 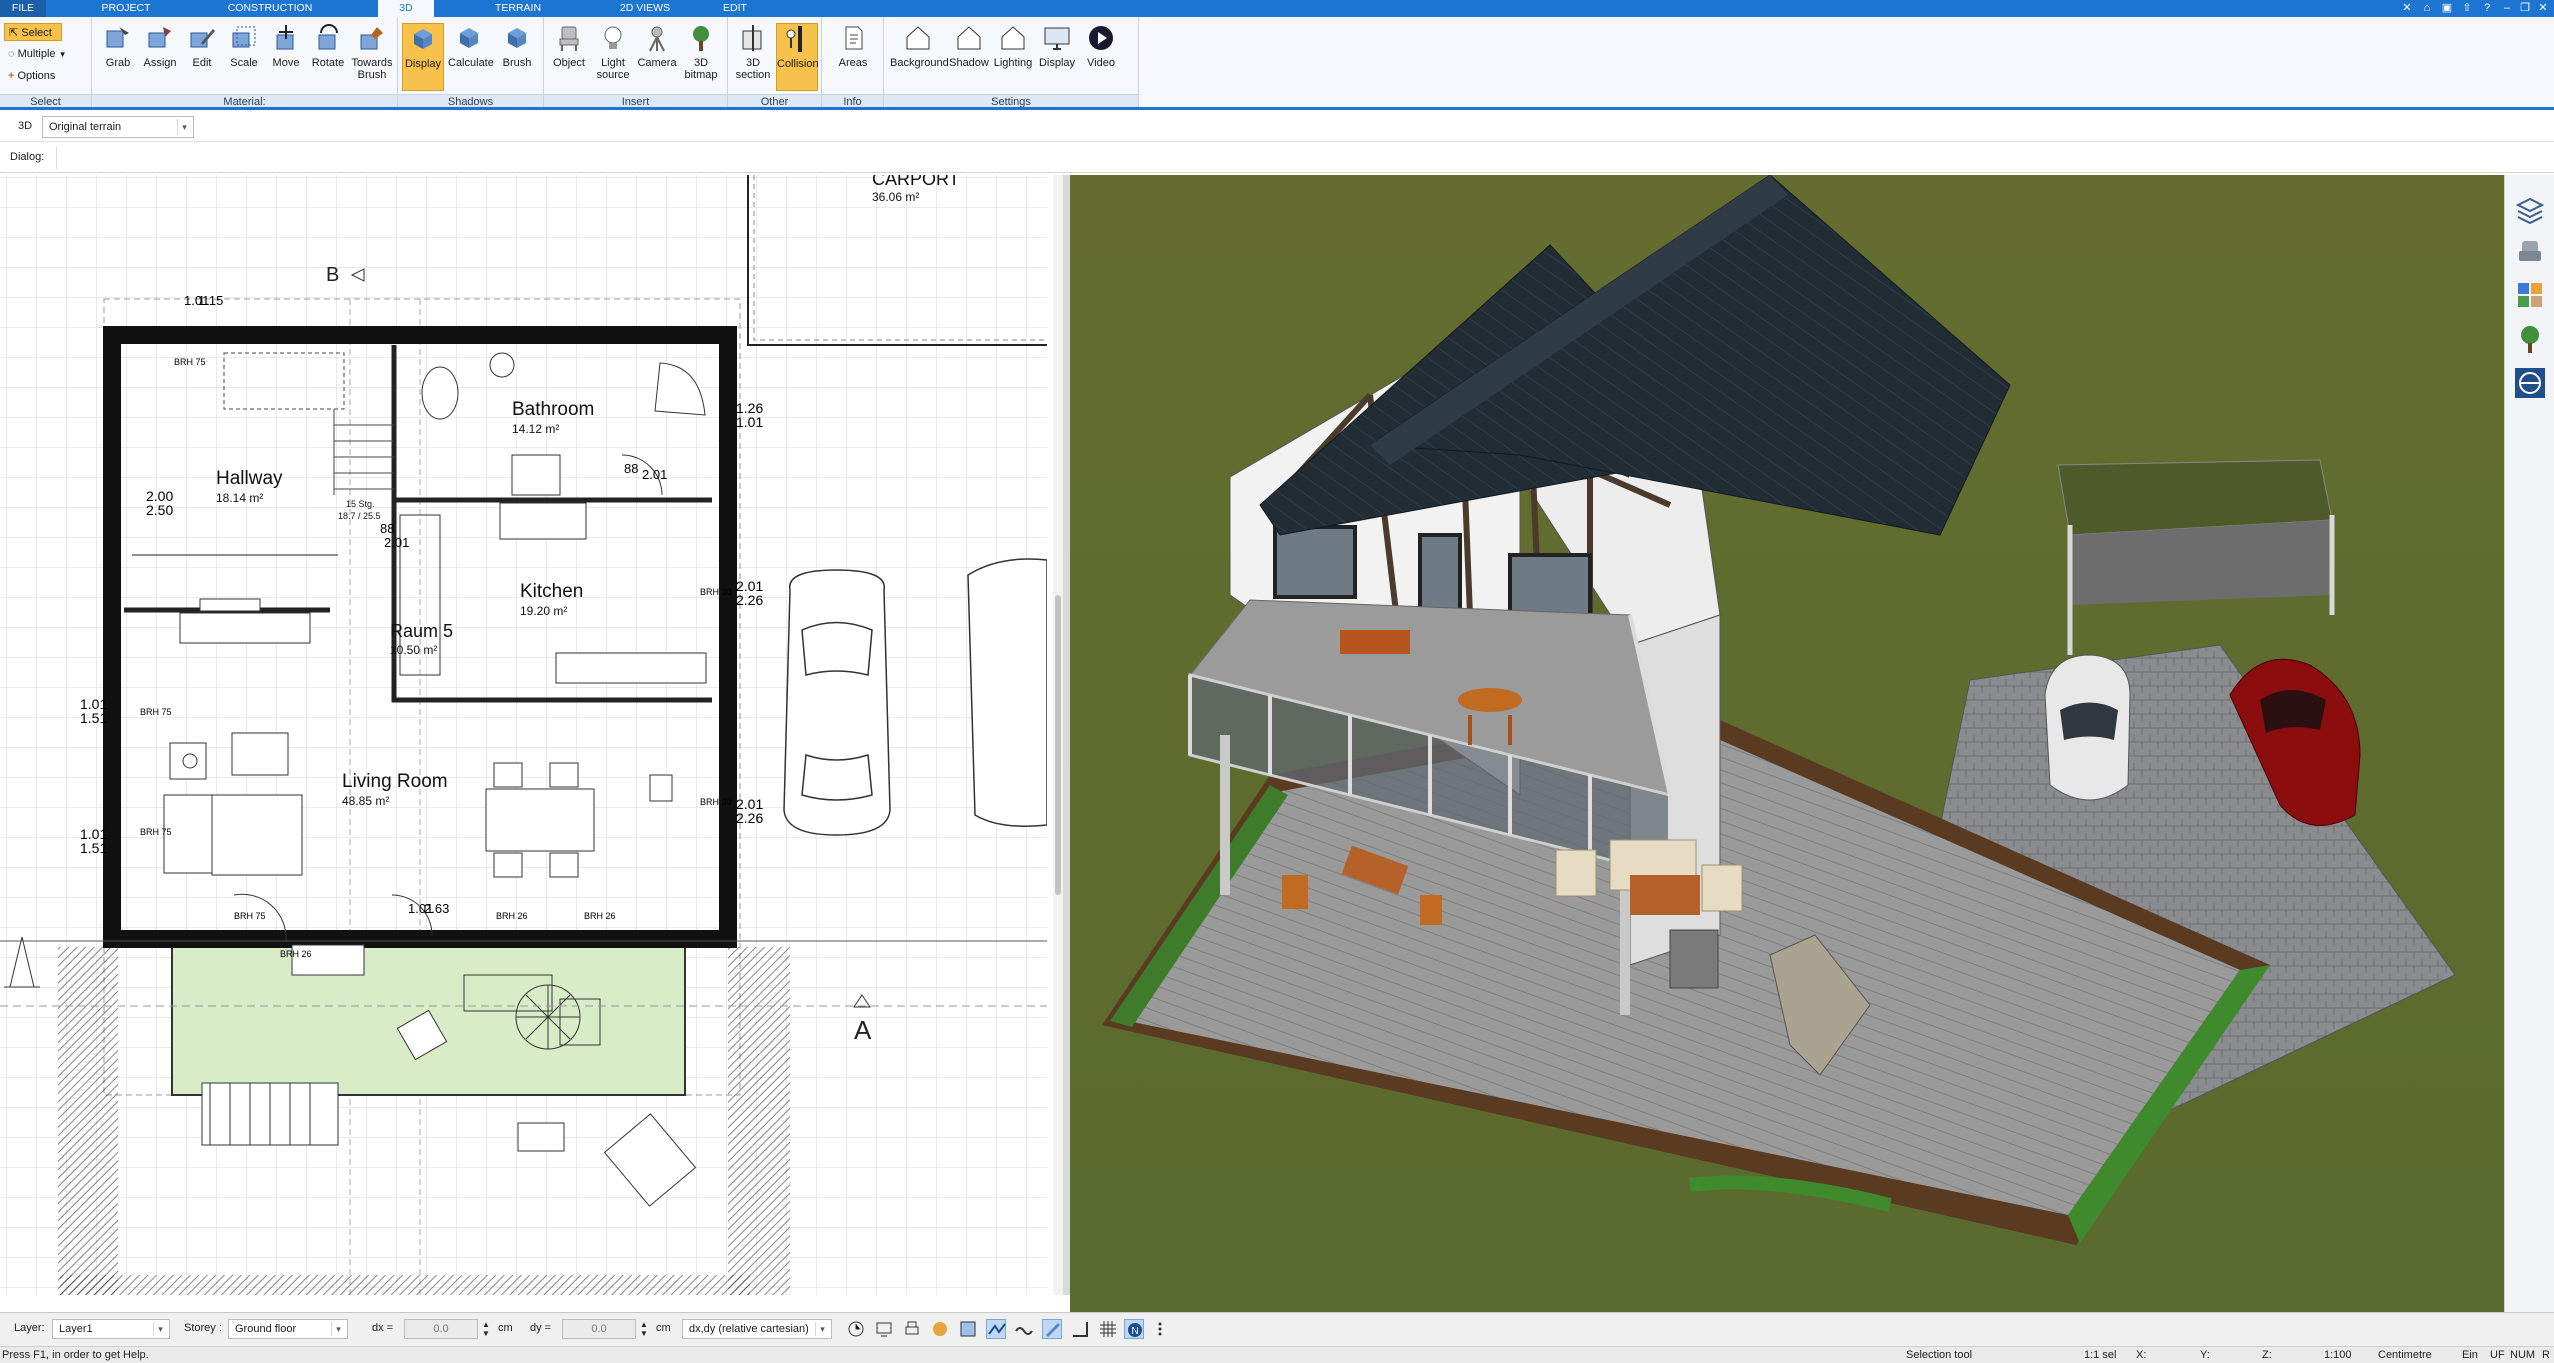 I want to click on restore-icon: ❐, so click(x=2525, y=8).